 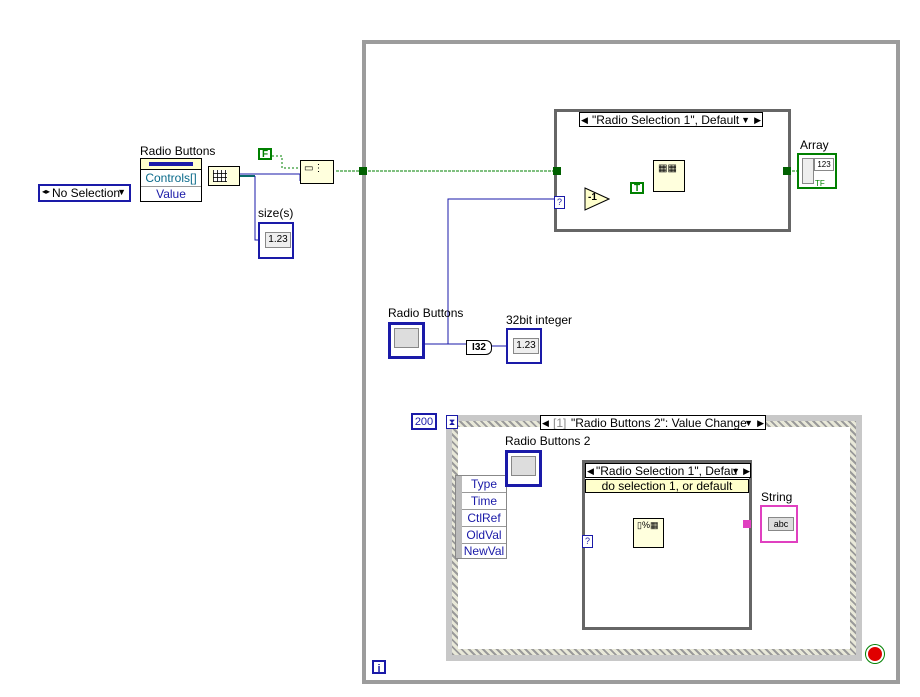 I want to click on enum-control: ◂▸ No Selection ▼, so click(x=84, y=193).